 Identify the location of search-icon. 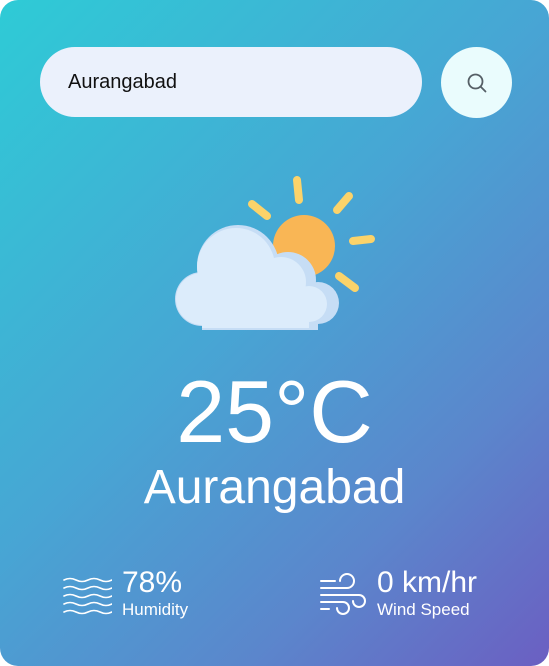
(476, 82).